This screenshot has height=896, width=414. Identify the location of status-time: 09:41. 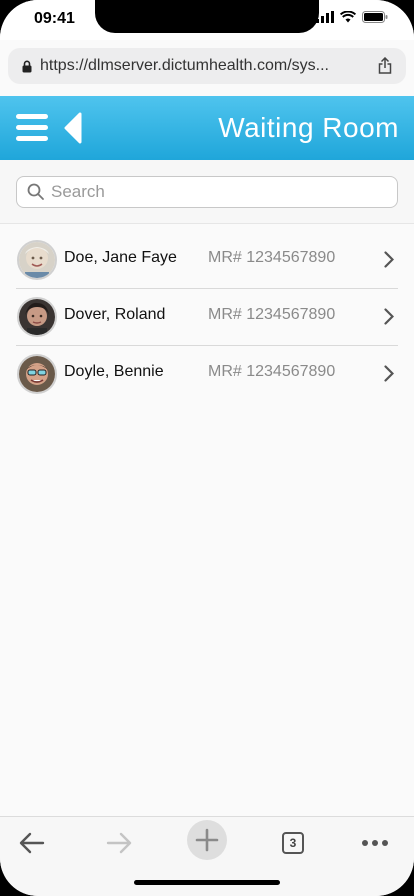
(54, 18).